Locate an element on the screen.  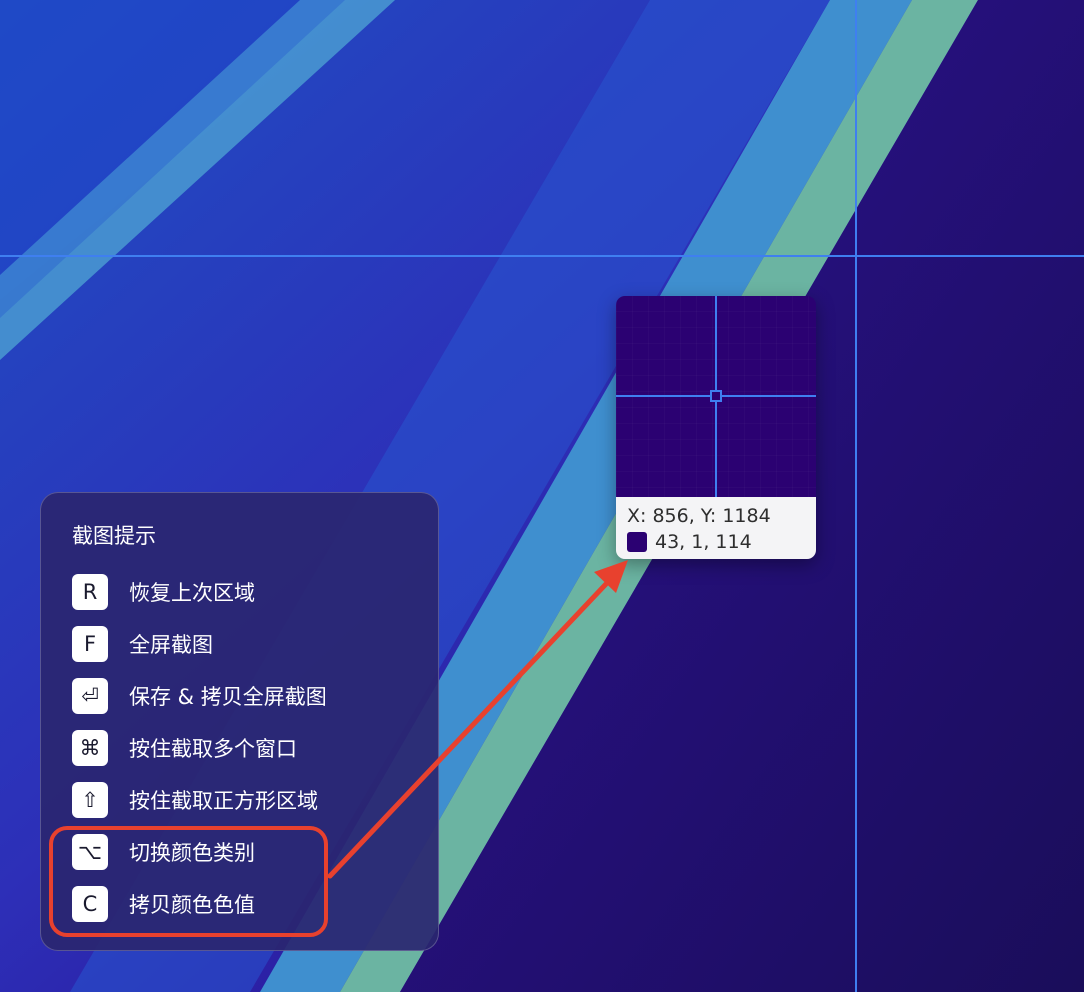
return-key-icon: ⏎ is located at coordinates (90, 696).